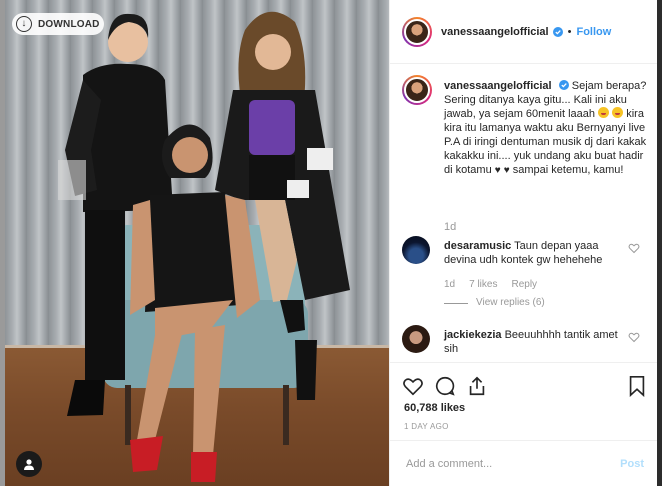 The width and height of the screenshot is (662, 486). I want to click on comment-username: jackiekezia, so click(473, 335).